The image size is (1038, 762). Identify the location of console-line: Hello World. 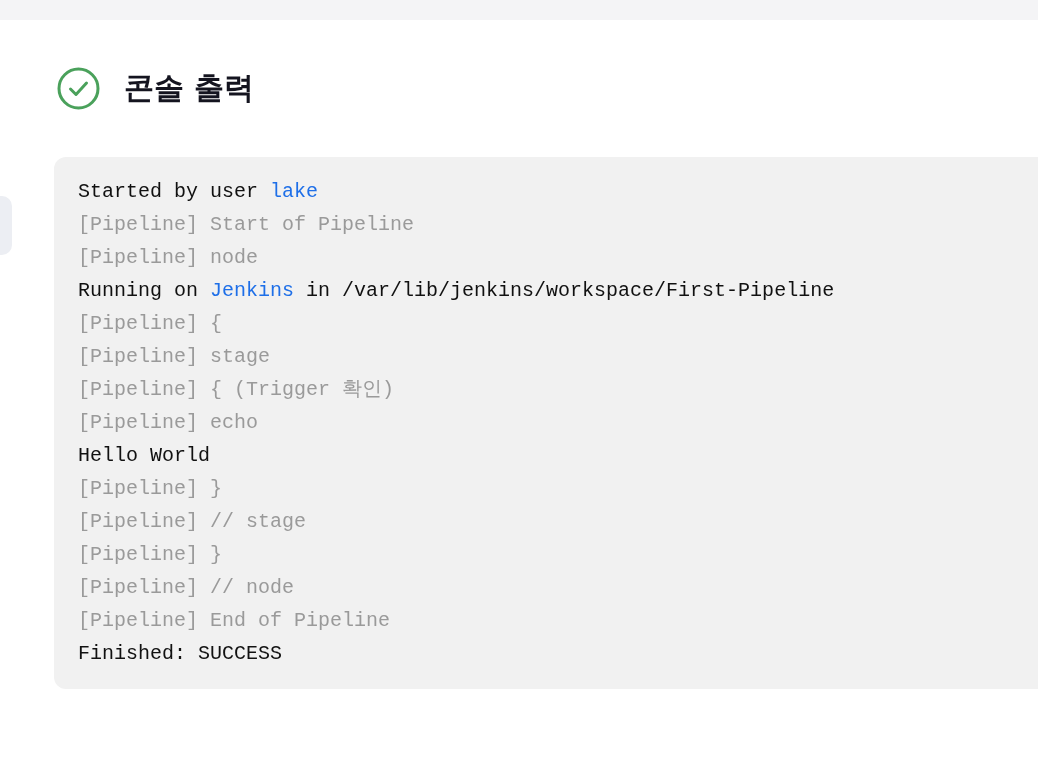
(144, 456).